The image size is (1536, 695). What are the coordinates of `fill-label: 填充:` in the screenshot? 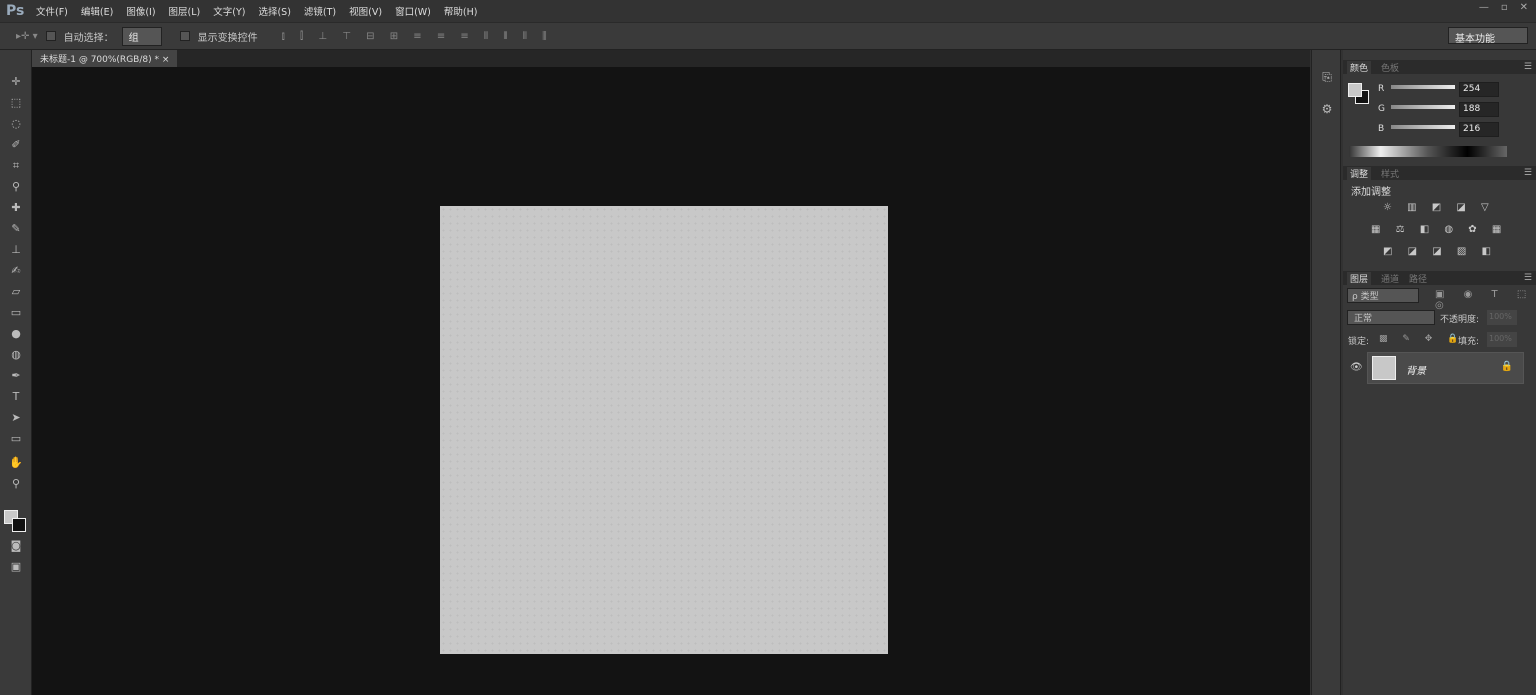 It's located at (1469, 342).